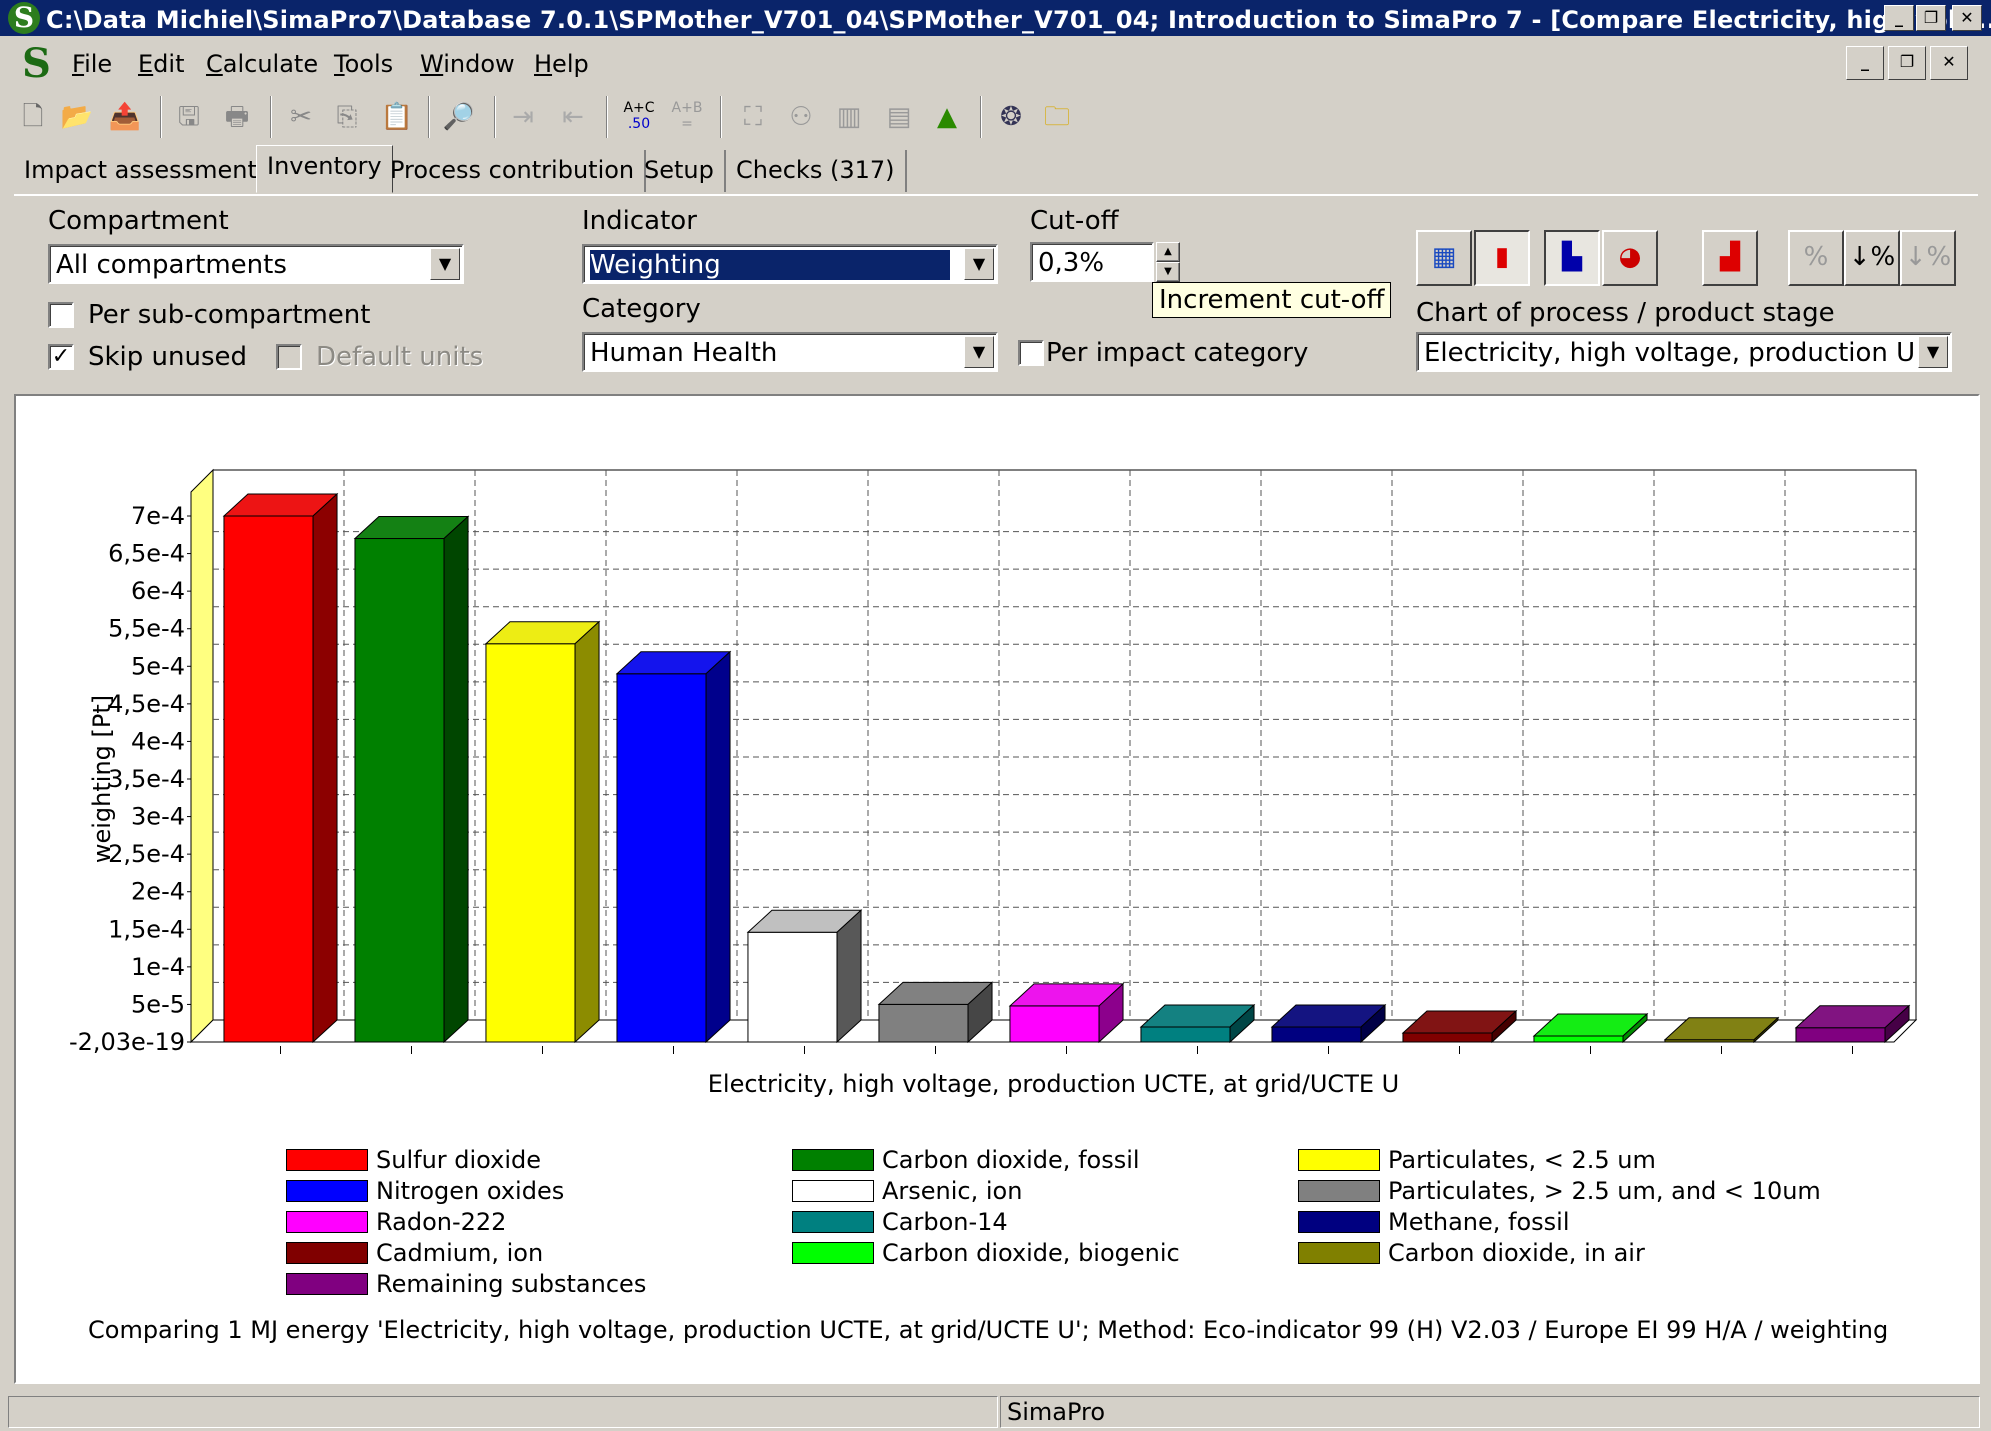 The image size is (1991, 1431). Describe the element at coordinates (1967, 18) in the screenshot. I see `close-button: ✕` at that location.